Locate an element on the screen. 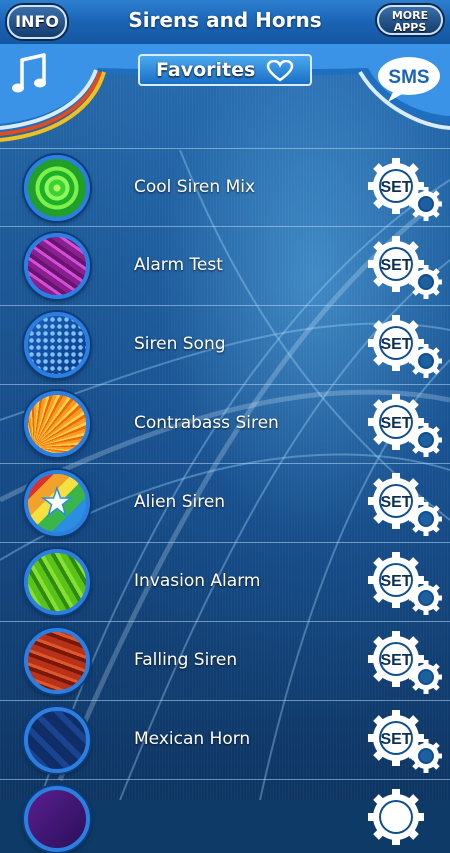 The image size is (450, 853). purple-swirl-thumb is located at coordinates (57, 266).